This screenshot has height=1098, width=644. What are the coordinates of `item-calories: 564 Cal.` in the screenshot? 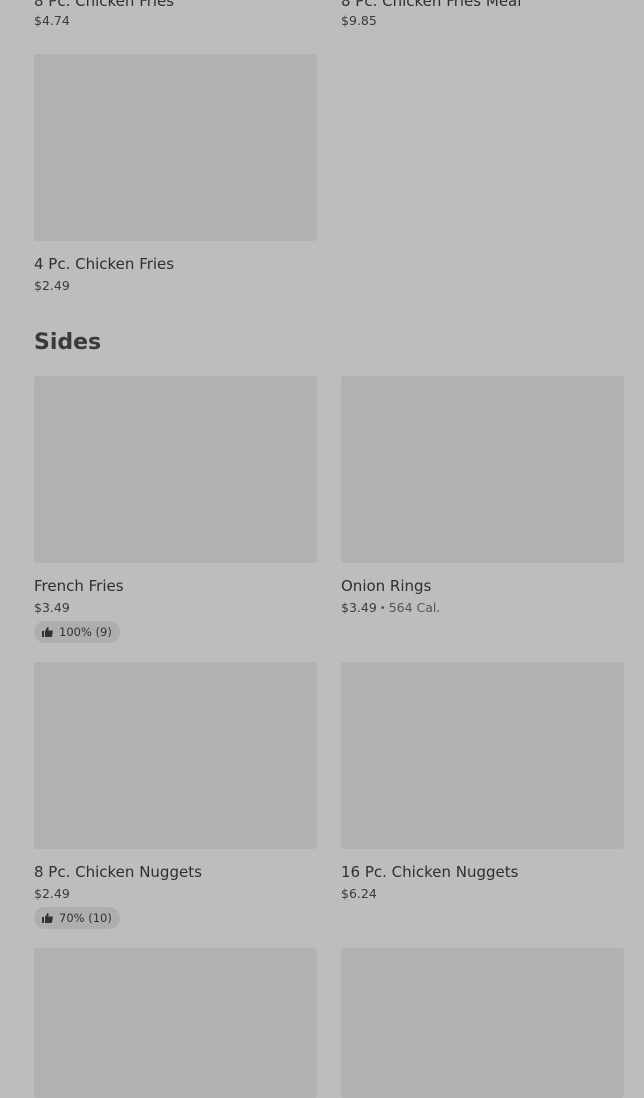 It's located at (414, 607).